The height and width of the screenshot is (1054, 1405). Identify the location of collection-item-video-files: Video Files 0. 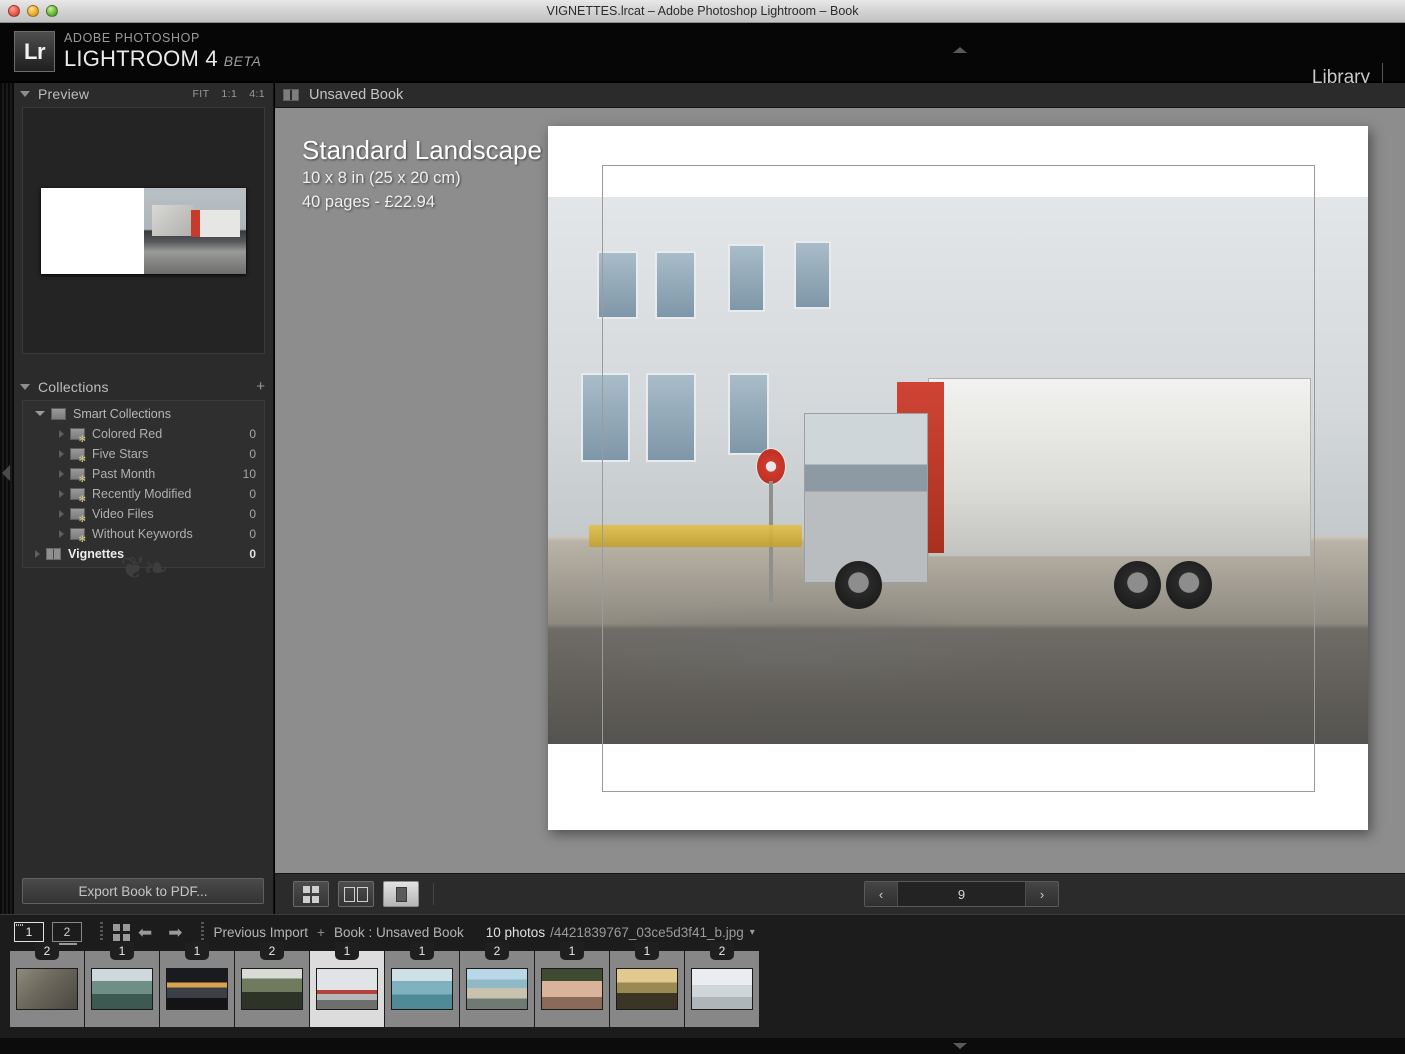
(143, 514).